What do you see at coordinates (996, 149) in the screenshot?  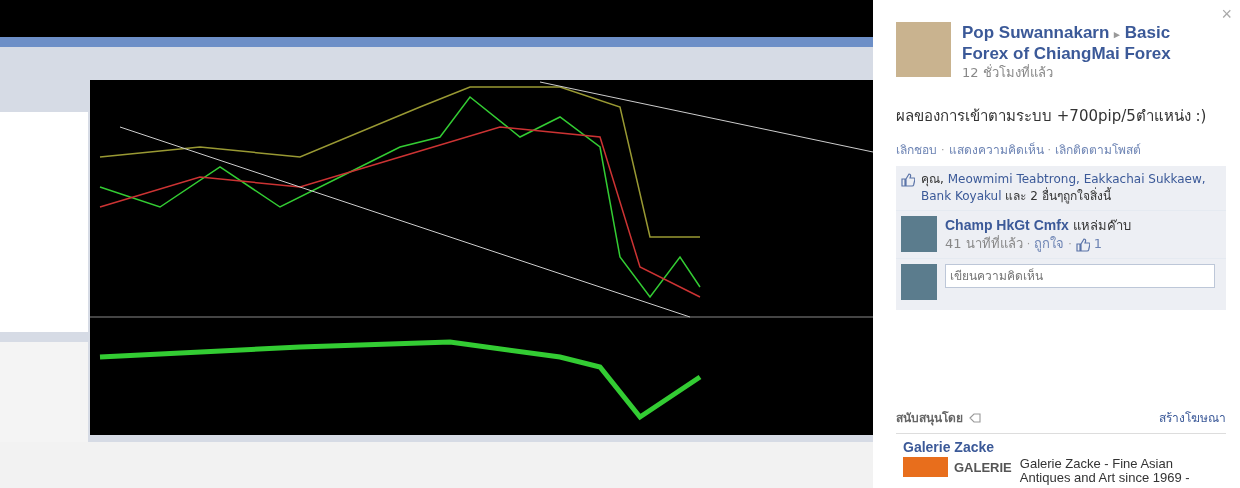 I see `action-link: แสดงความคิดเห็น` at bounding box center [996, 149].